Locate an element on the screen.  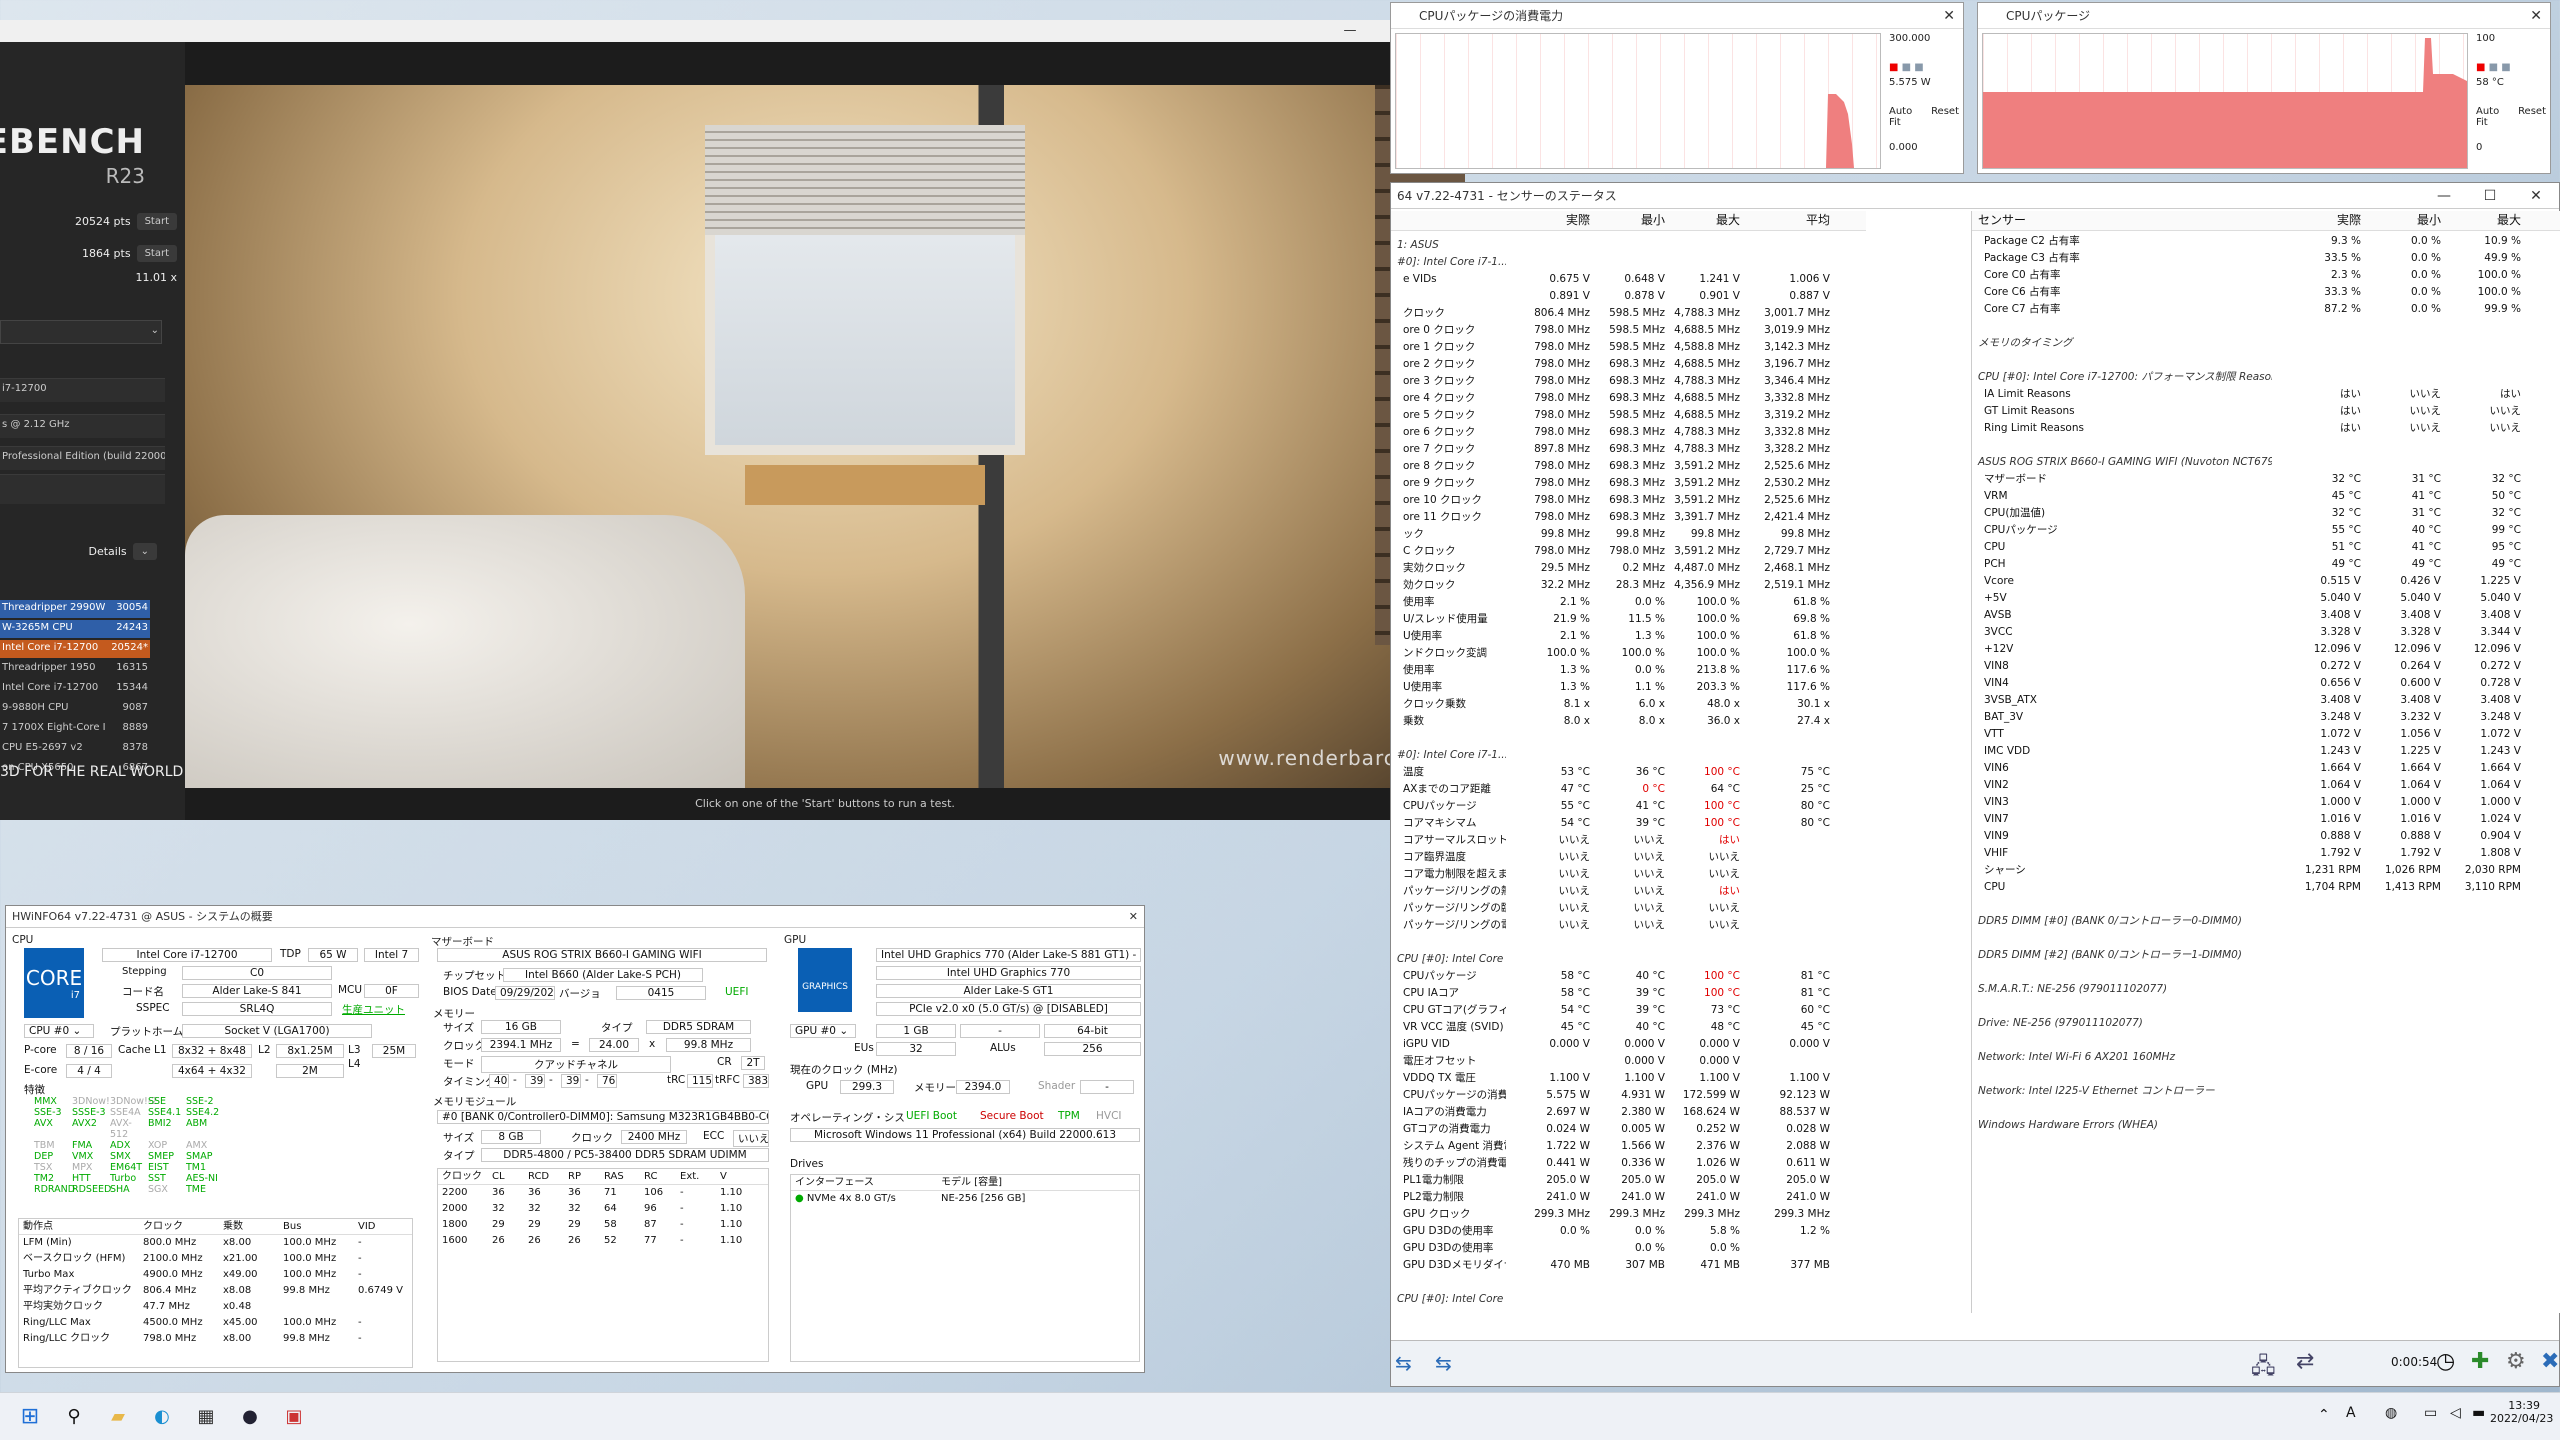
ranking-item: Threadripper 2990W 30054 is located at coordinates (75, 609).